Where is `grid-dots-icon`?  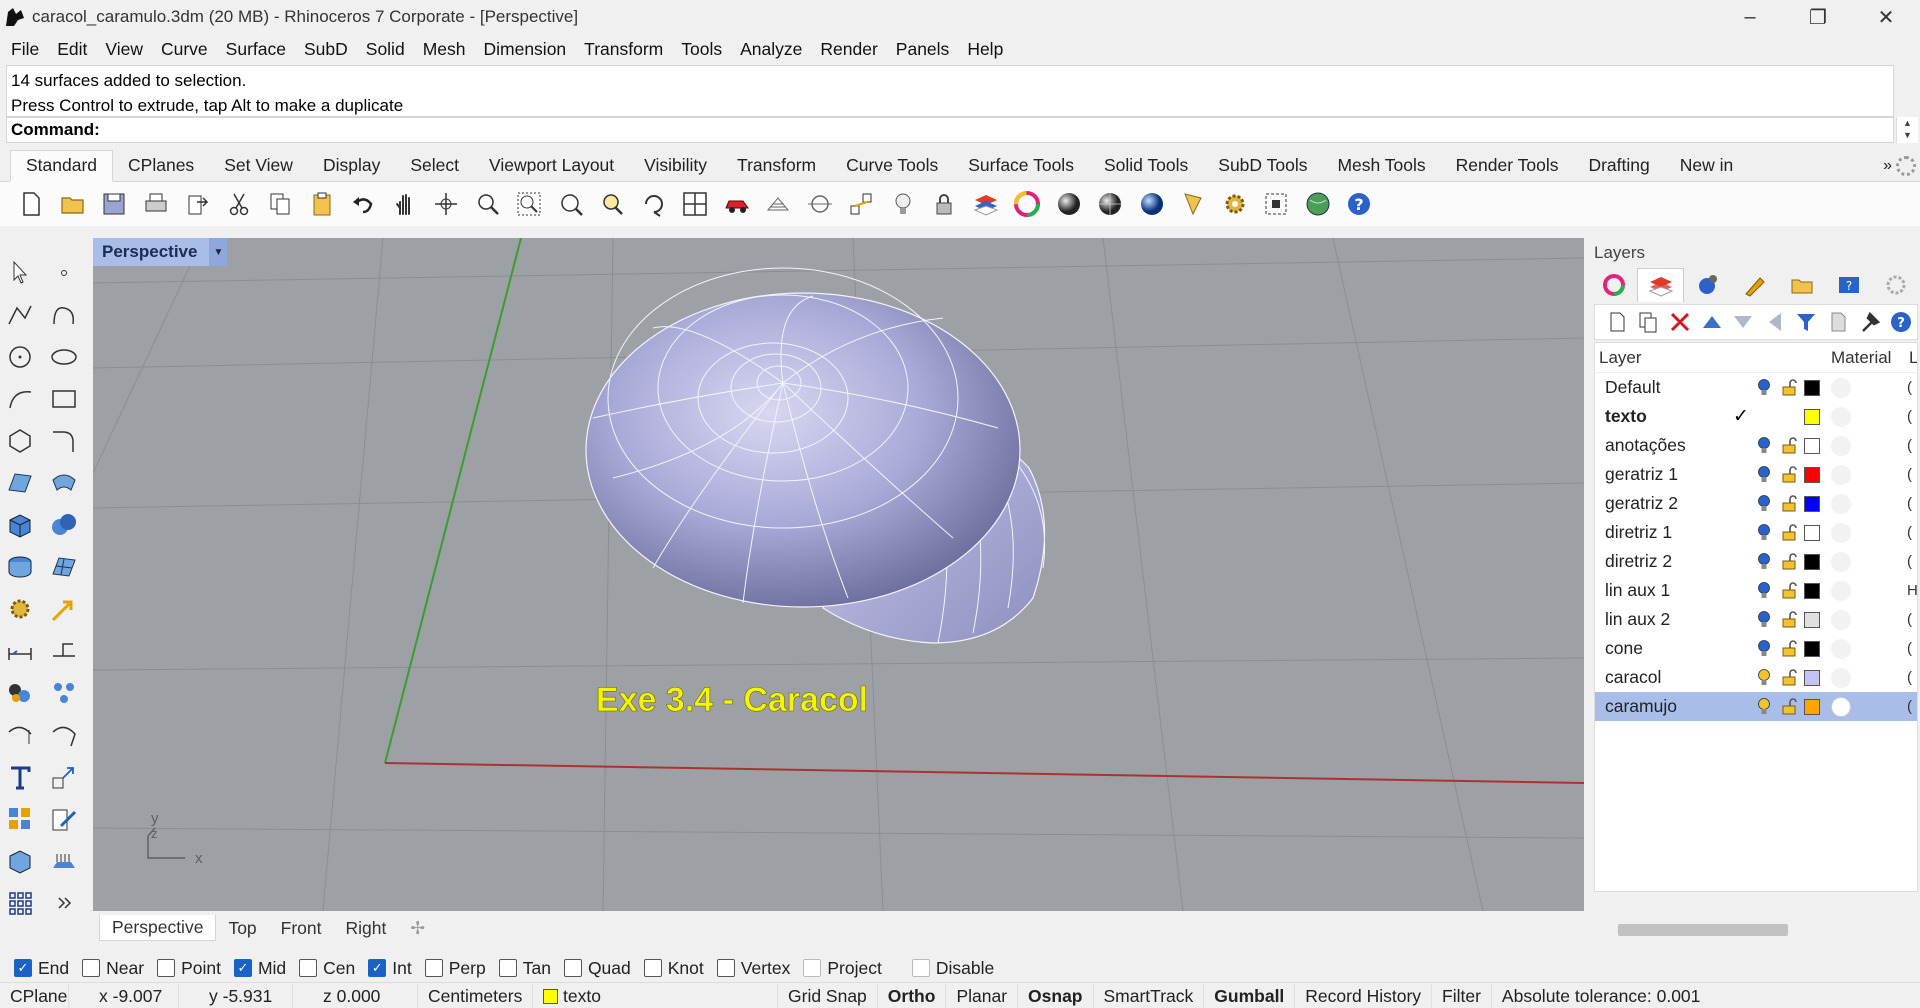
grid-dots-icon is located at coordinates (20, 903).